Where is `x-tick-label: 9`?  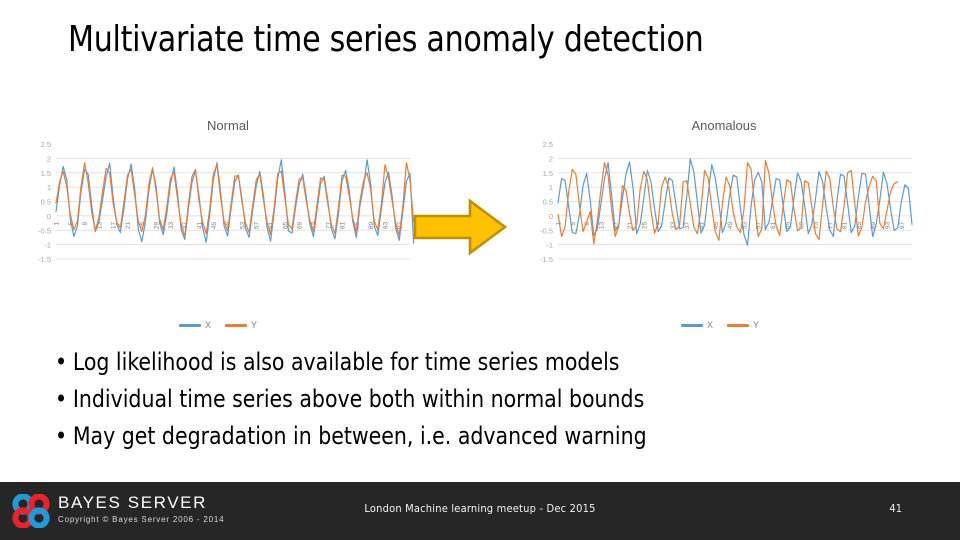 x-tick-label: 9 is located at coordinates (85, 224).